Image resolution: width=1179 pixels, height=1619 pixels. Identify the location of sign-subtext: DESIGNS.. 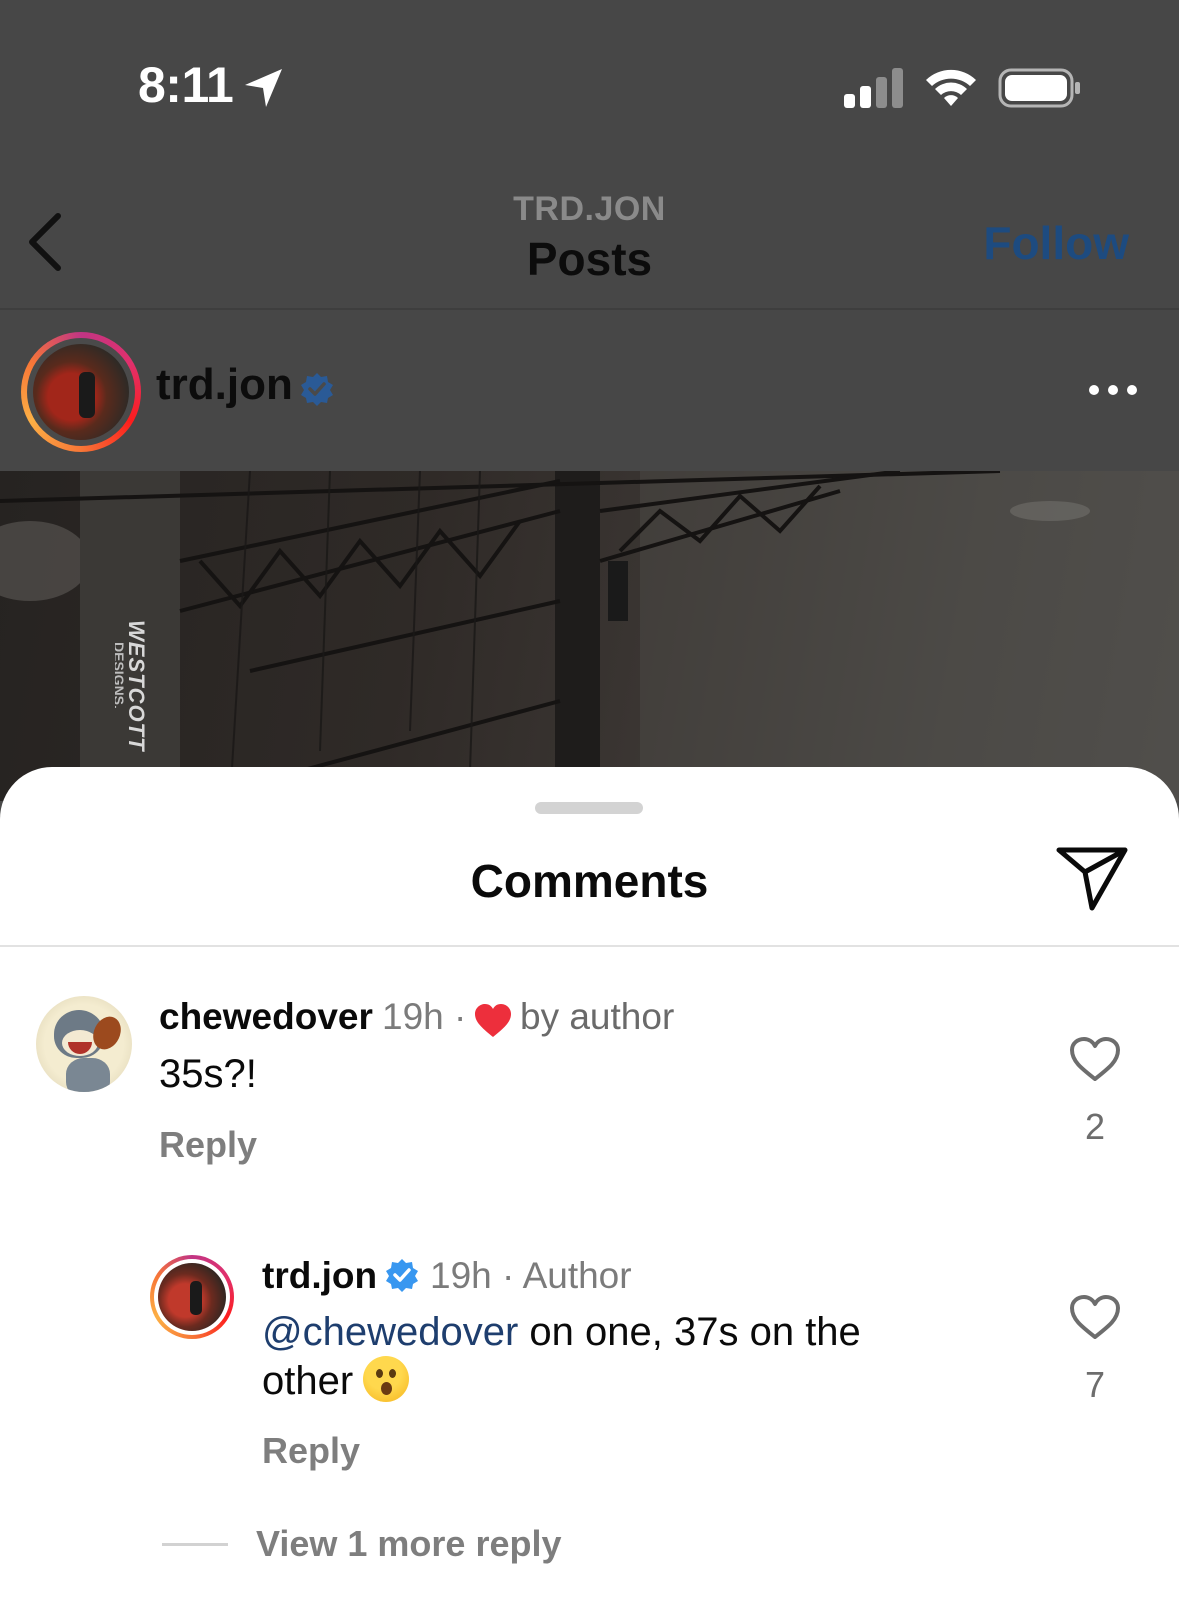
(121, 675).